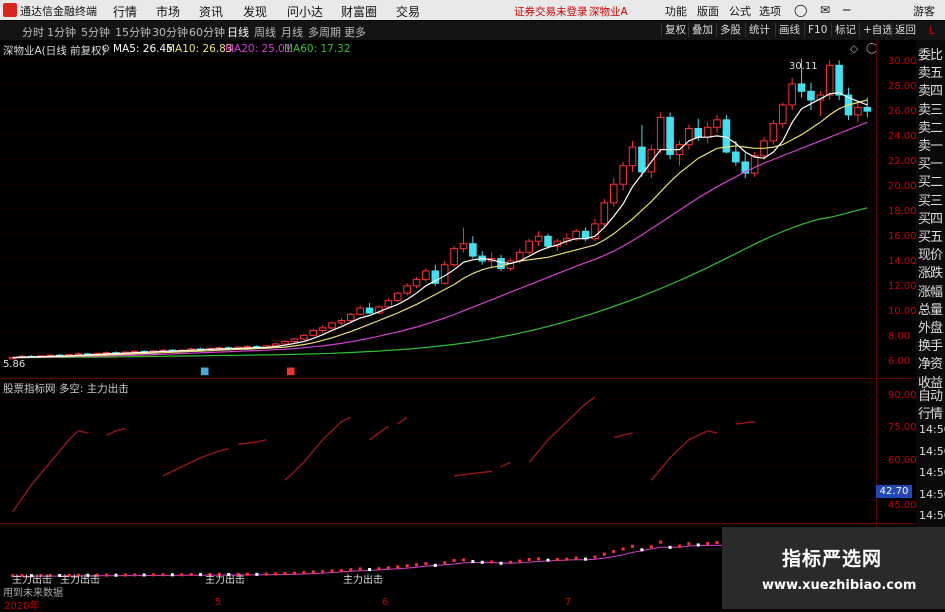  I want to click on menu-quotes: 行情, so click(125, 11).